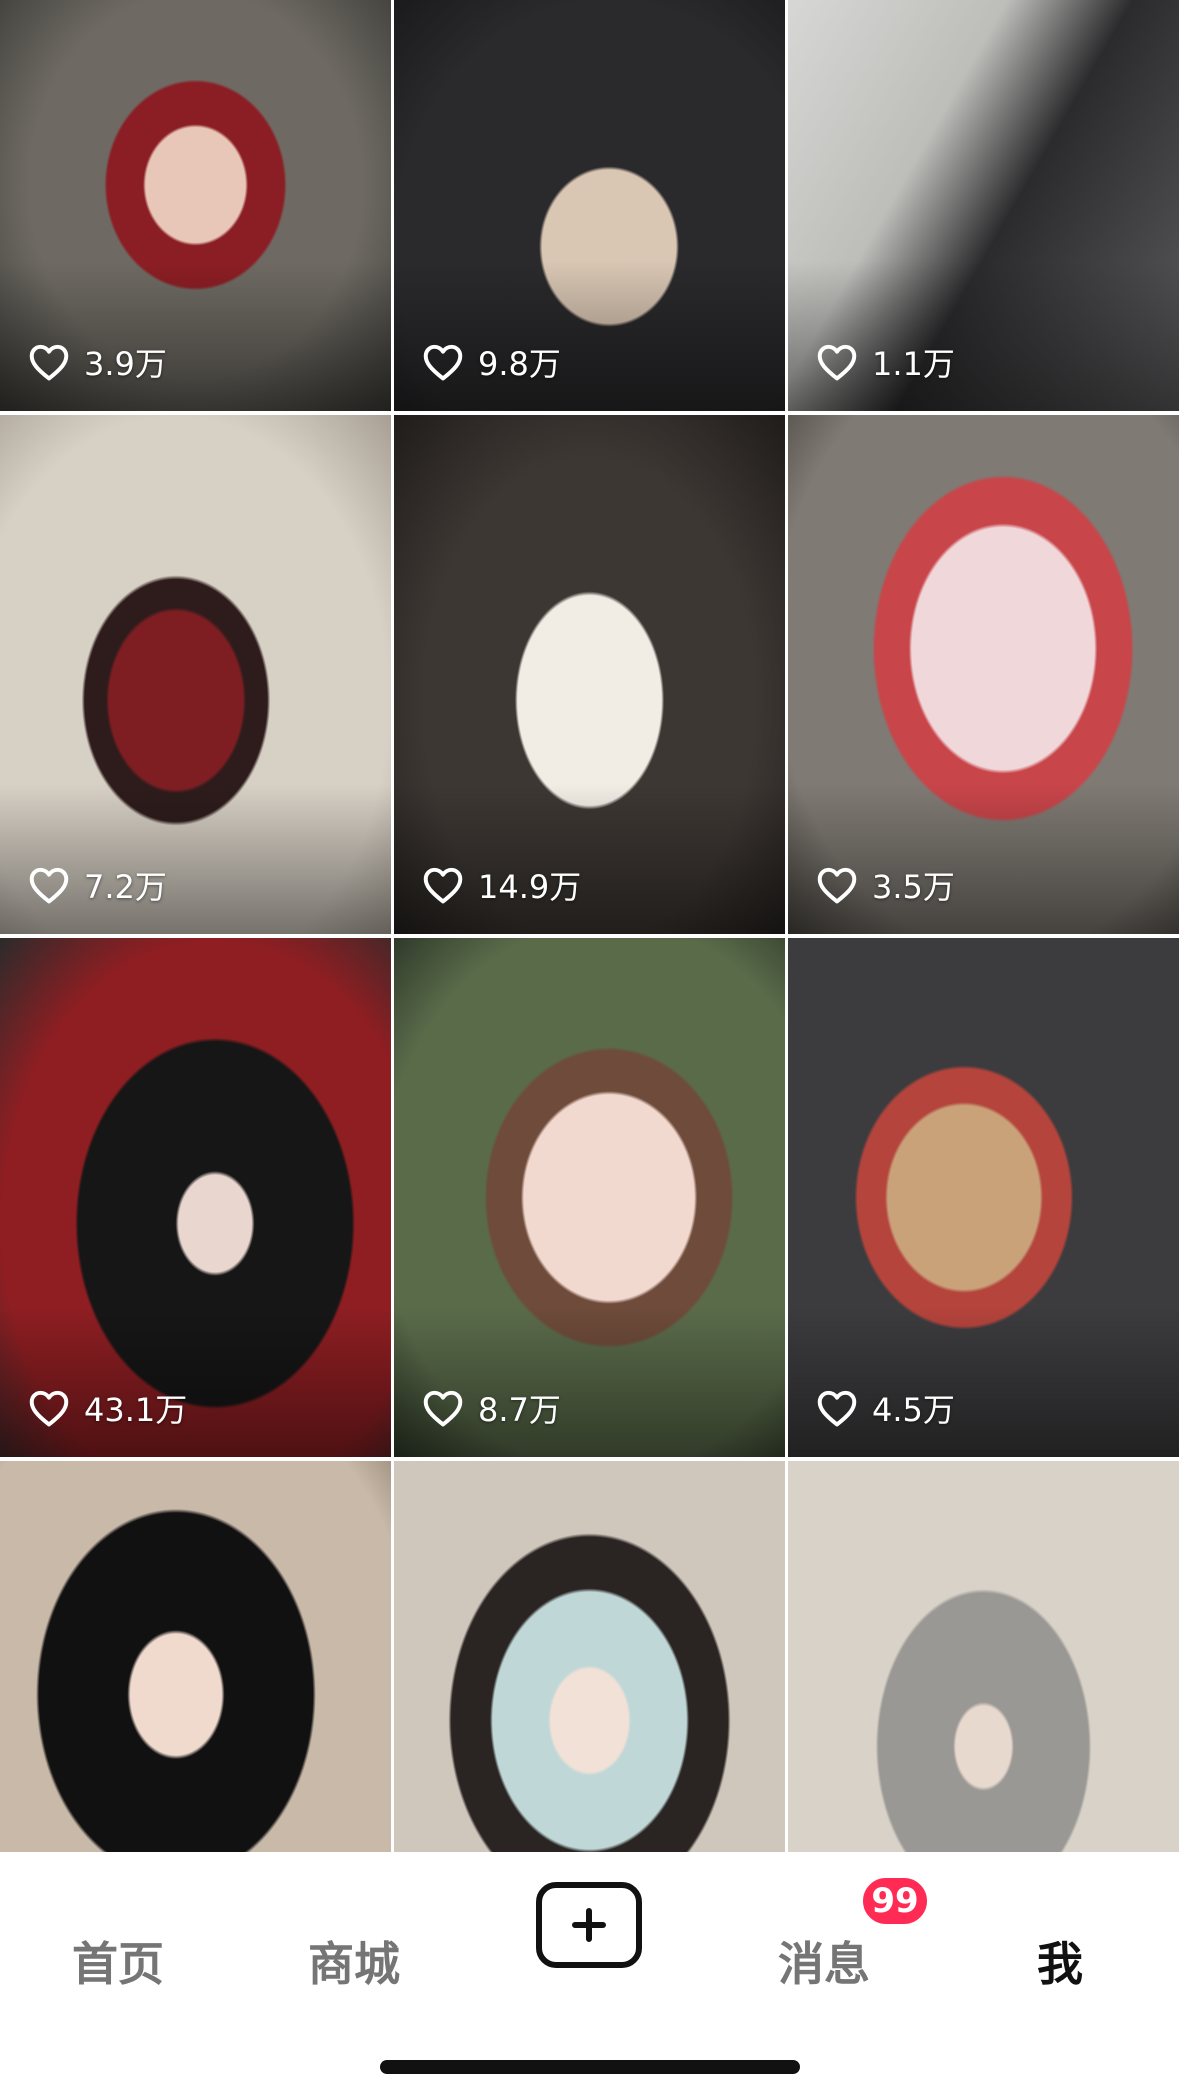 Image resolution: width=1179 pixels, height=2100 pixels. I want to click on like-count-label: 8.7万, so click(519, 1410).